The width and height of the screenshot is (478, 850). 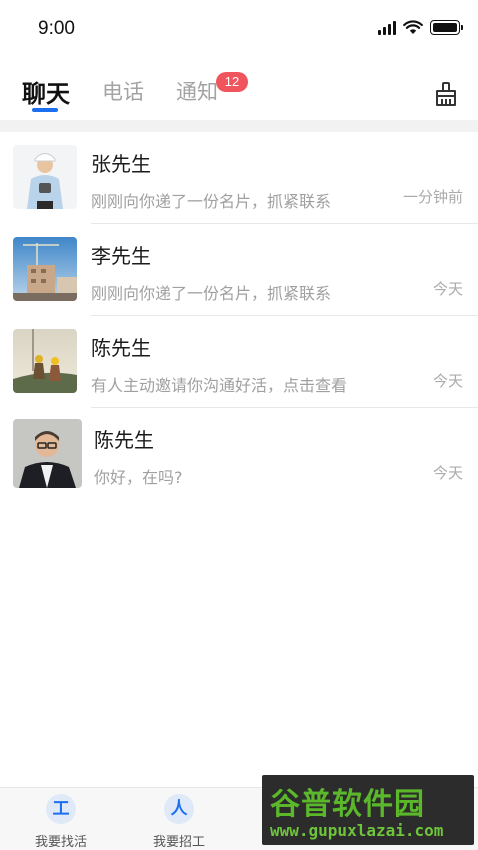 What do you see at coordinates (121, 256) in the screenshot?
I see `contact-name: 李先生` at bounding box center [121, 256].